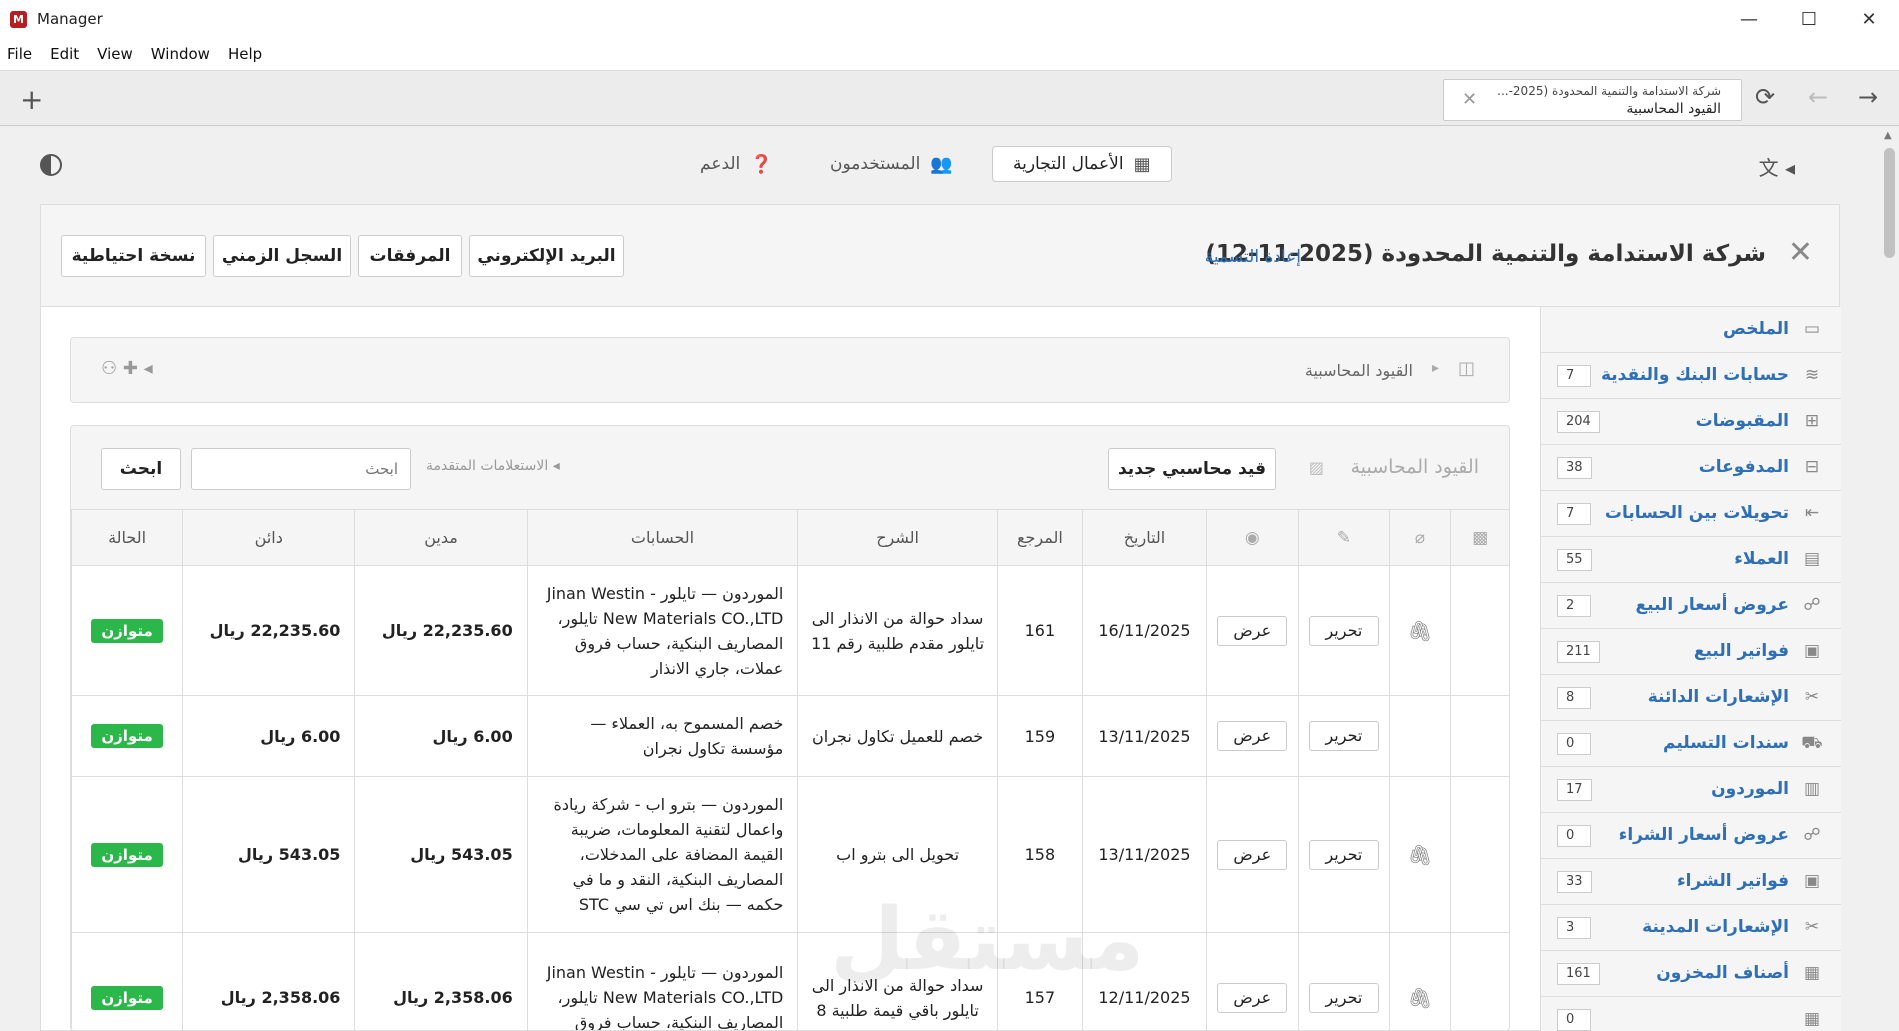 The width and height of the screenshot is (1899, 1031). I want to click on sidebar-item-label: سندات التسليم, so click(1726, 743).